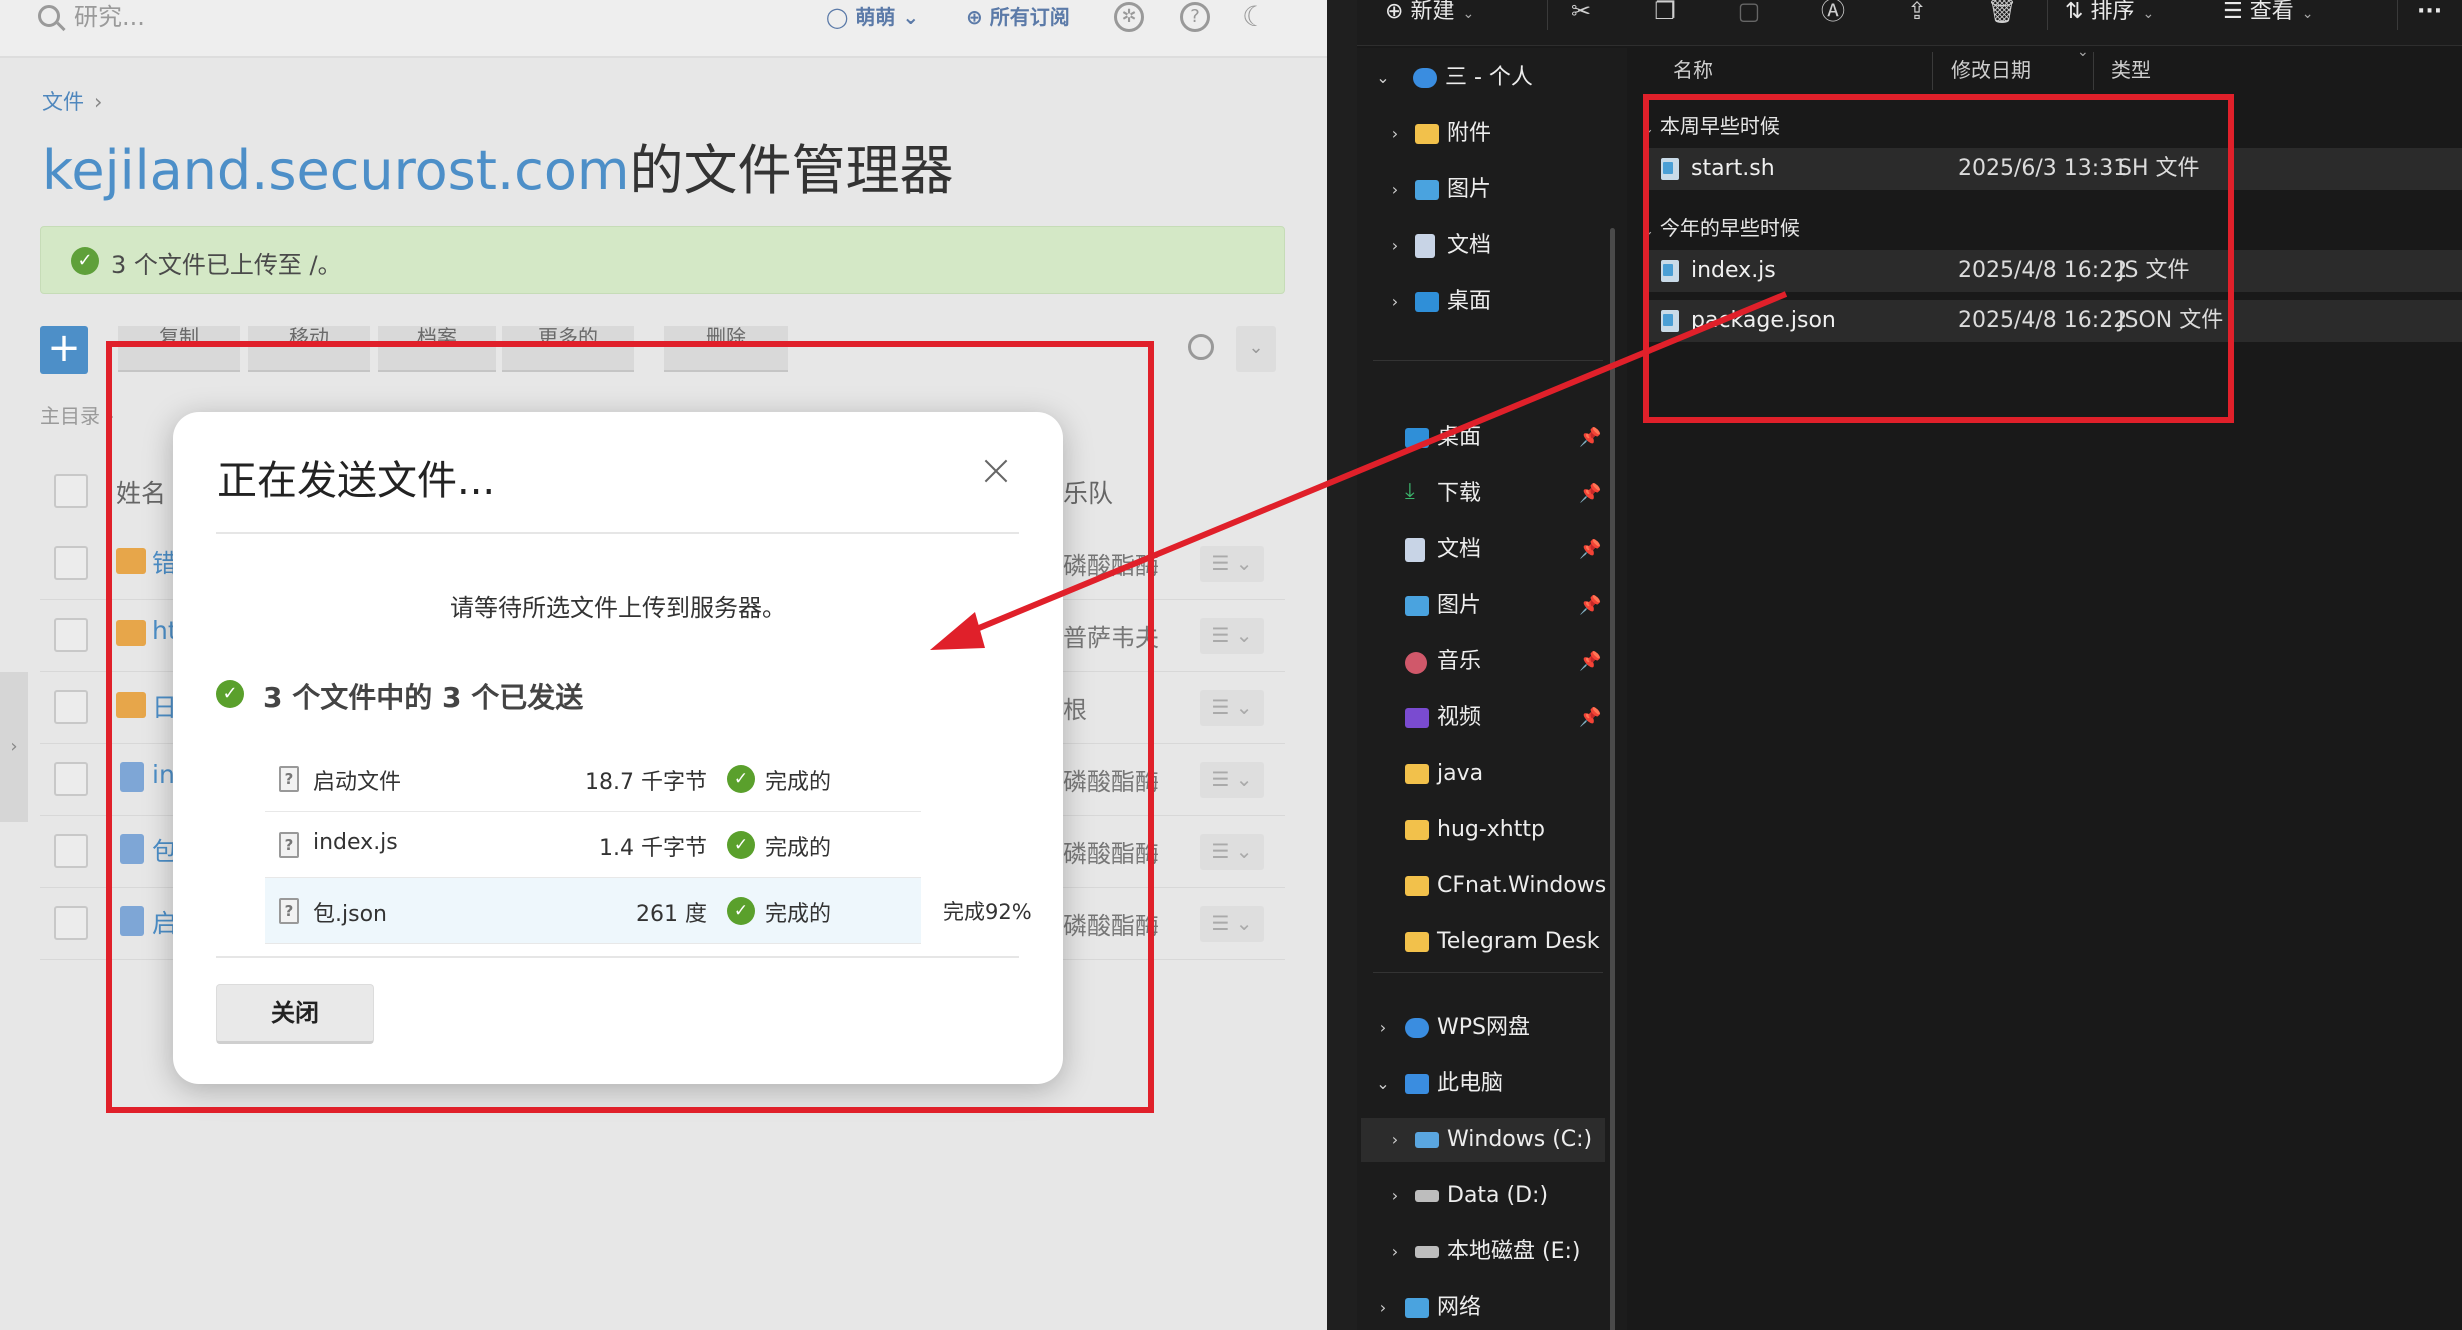 The width and height of the screenshot is (2462, 1330). Describe the element at coordinates (1833, 13) in the screenshot. I see `rename-icon: Ⓐ` at that location.